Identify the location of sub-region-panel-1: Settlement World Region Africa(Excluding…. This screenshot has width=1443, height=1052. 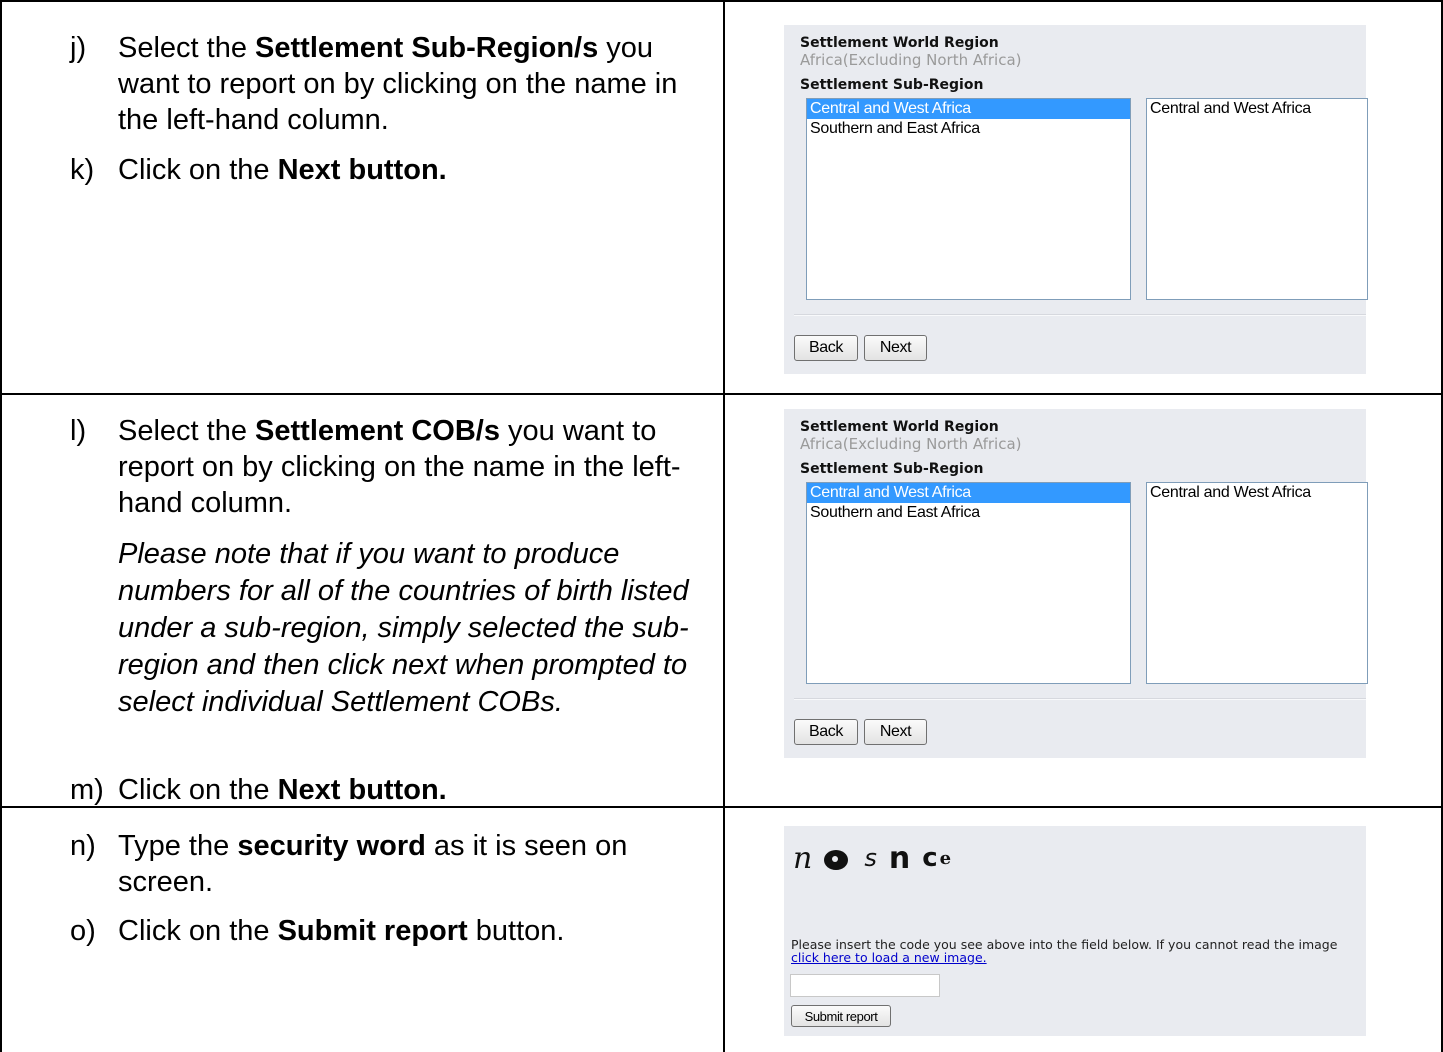
(1076, 199).